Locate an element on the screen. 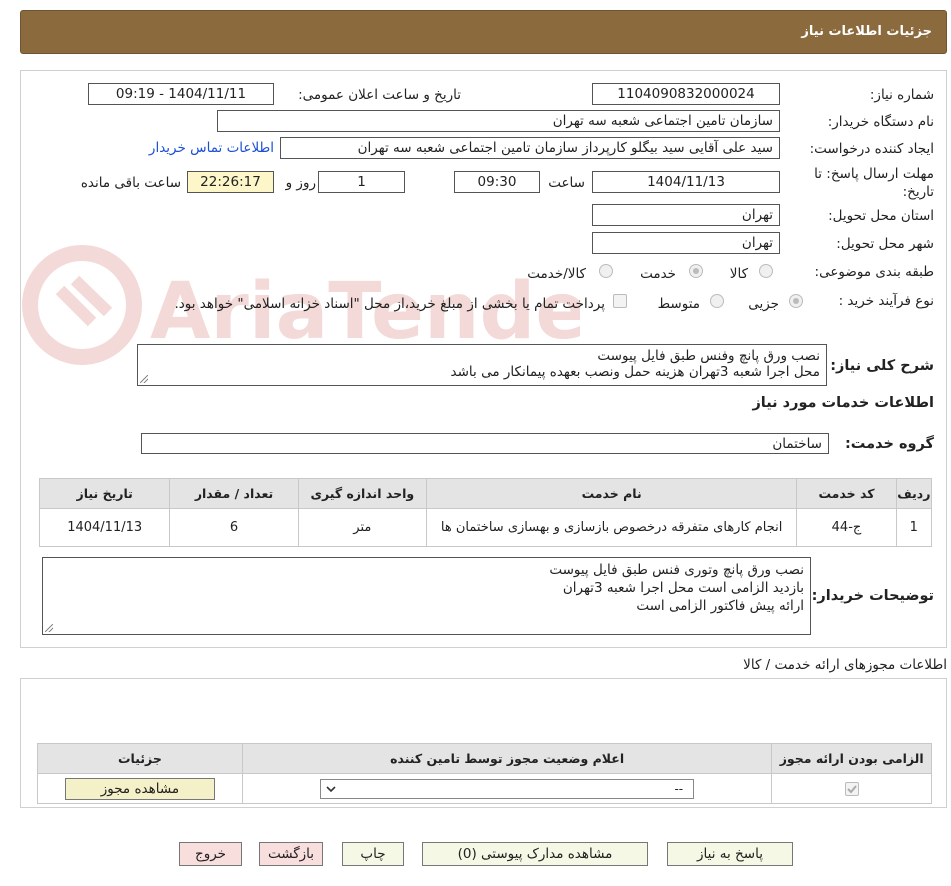 The height and width of the screenshot is (886, 951). cell-permit-details: مشاهده مجوز is located at coordinates (140, 788).